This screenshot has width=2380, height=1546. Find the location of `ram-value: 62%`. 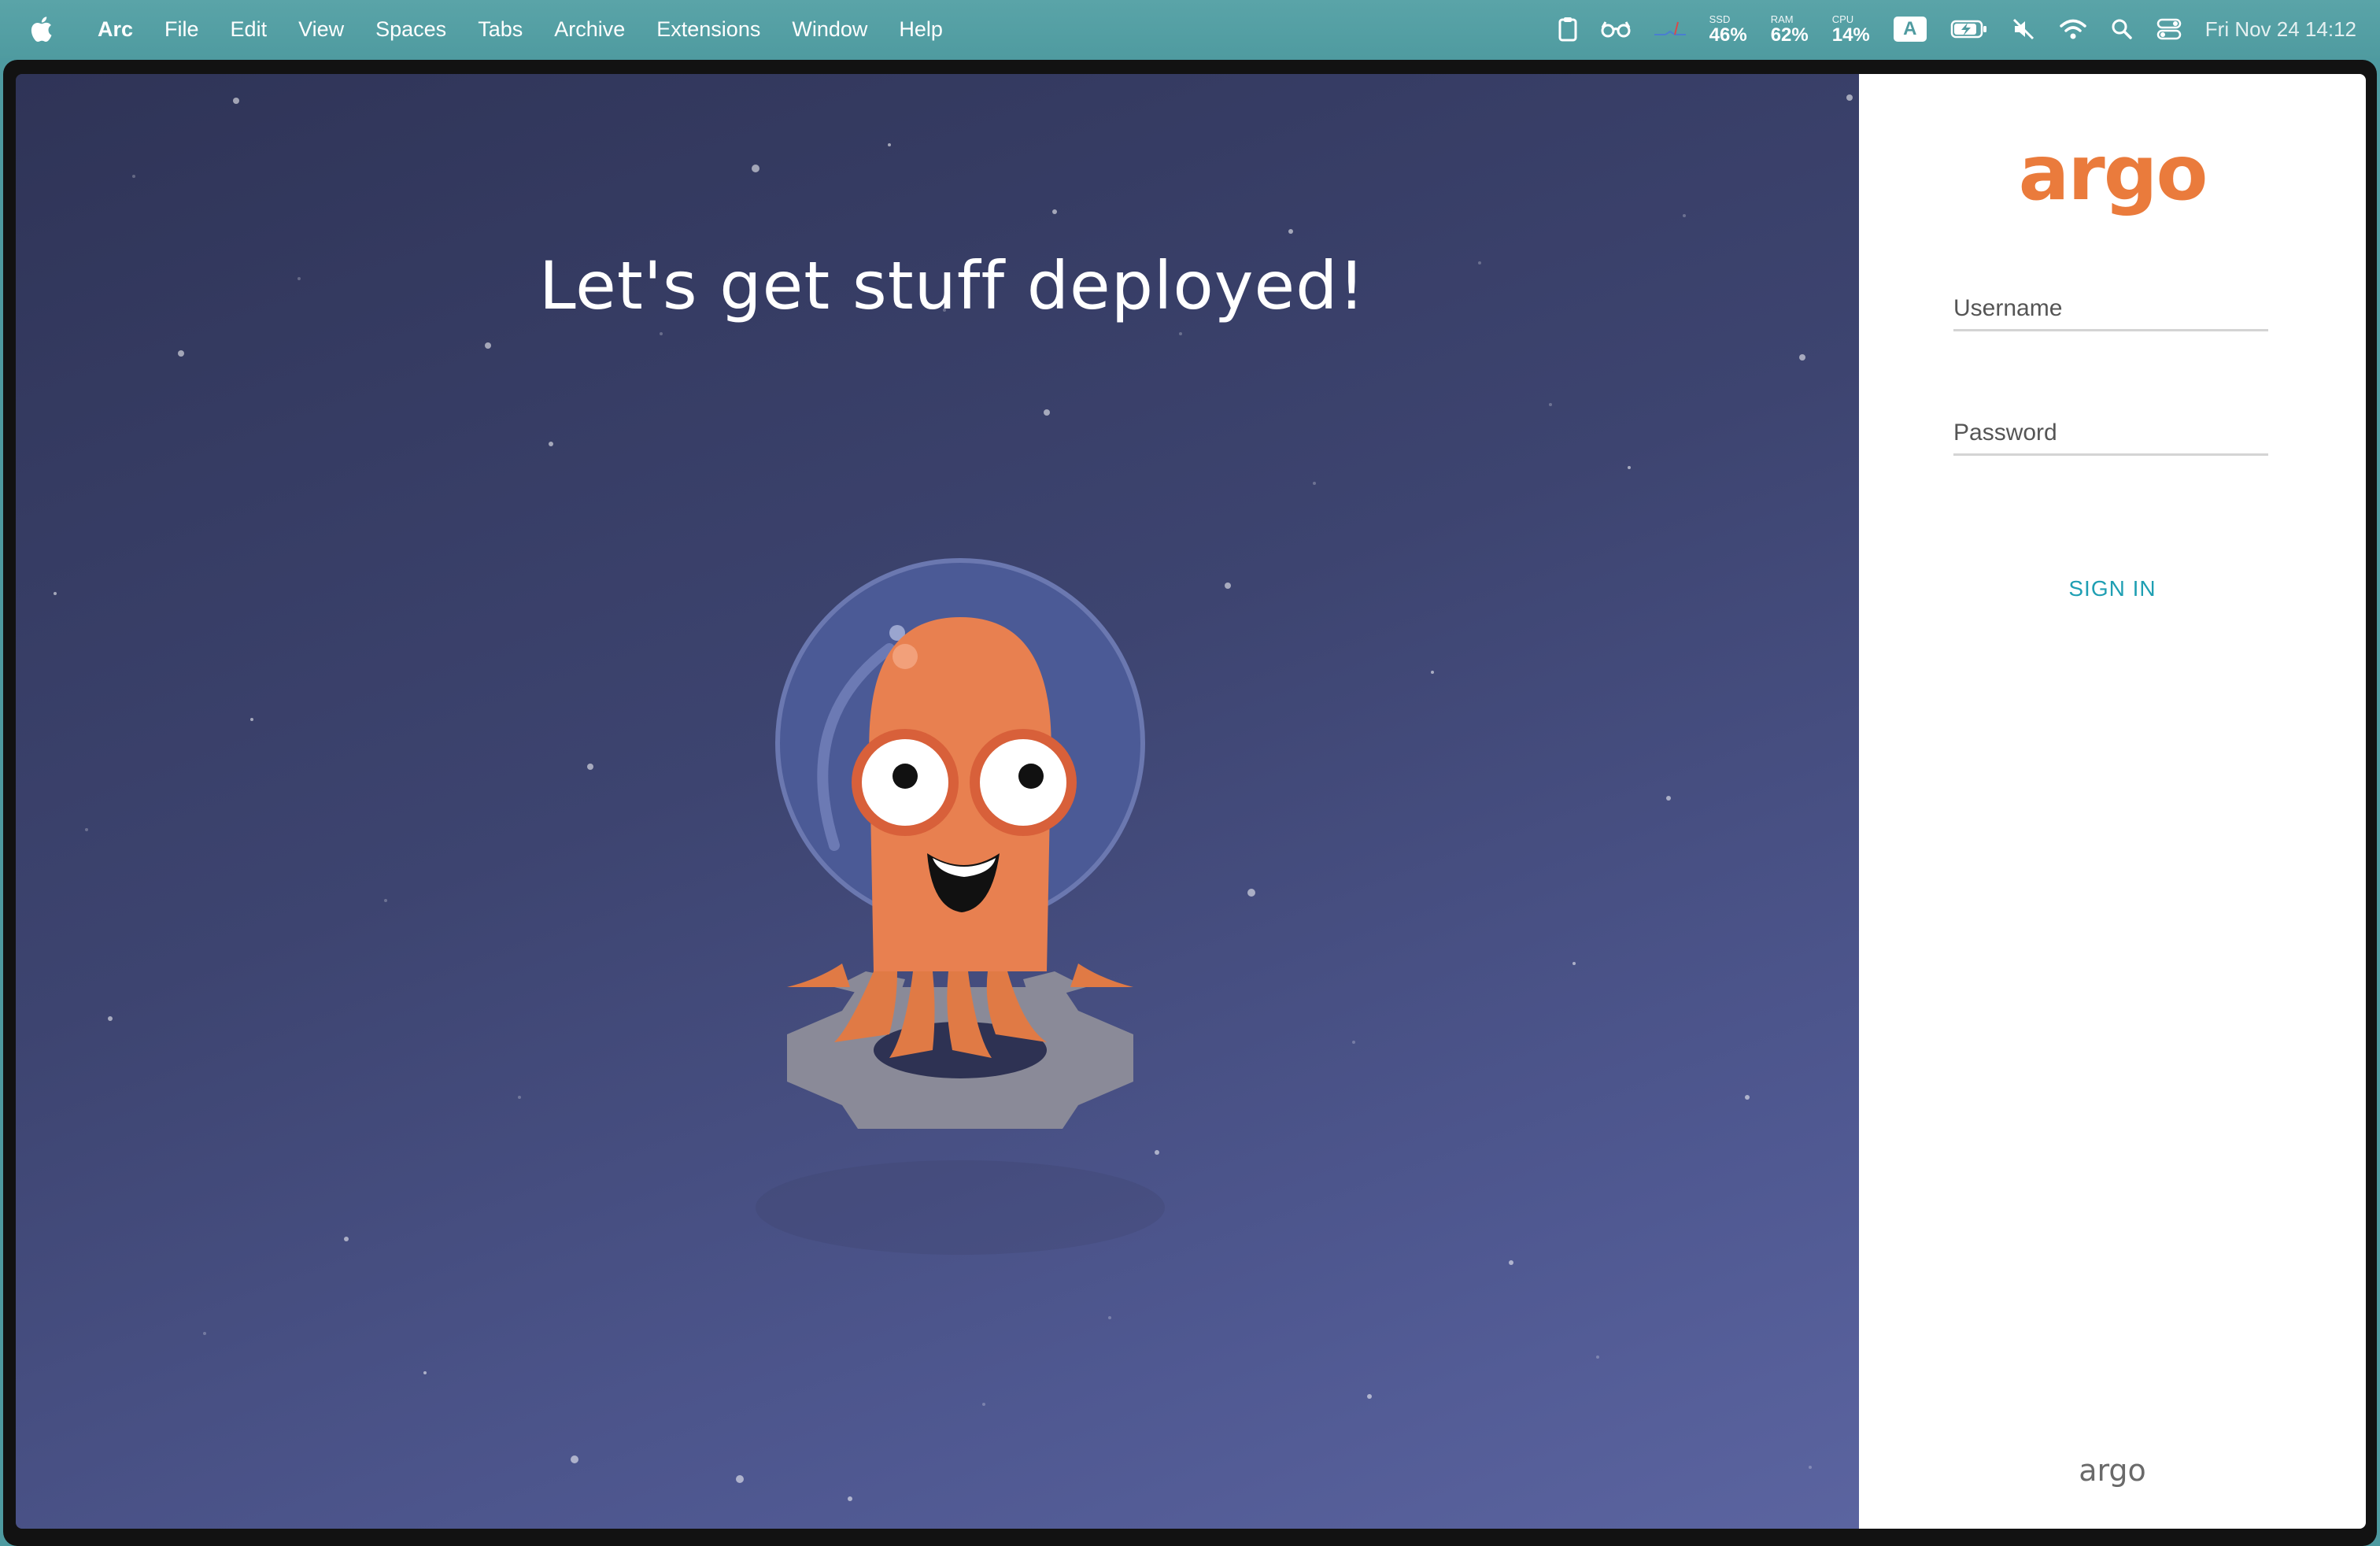

ram-value: 62% is located at coordinates (1789, 35).